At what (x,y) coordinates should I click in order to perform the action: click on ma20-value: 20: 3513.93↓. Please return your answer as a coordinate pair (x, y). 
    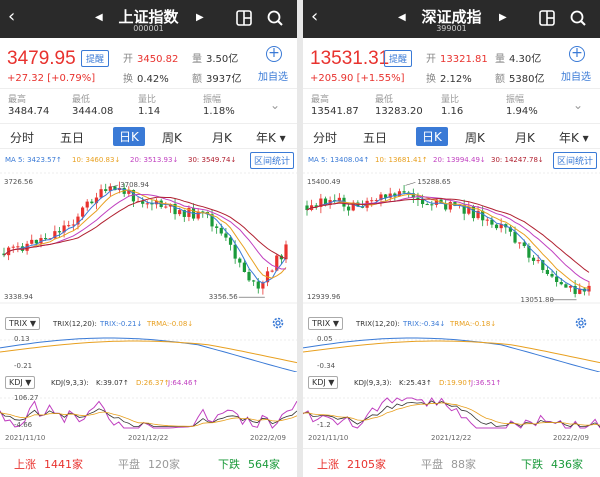
    Looking at the image, I should click on (154, 160).